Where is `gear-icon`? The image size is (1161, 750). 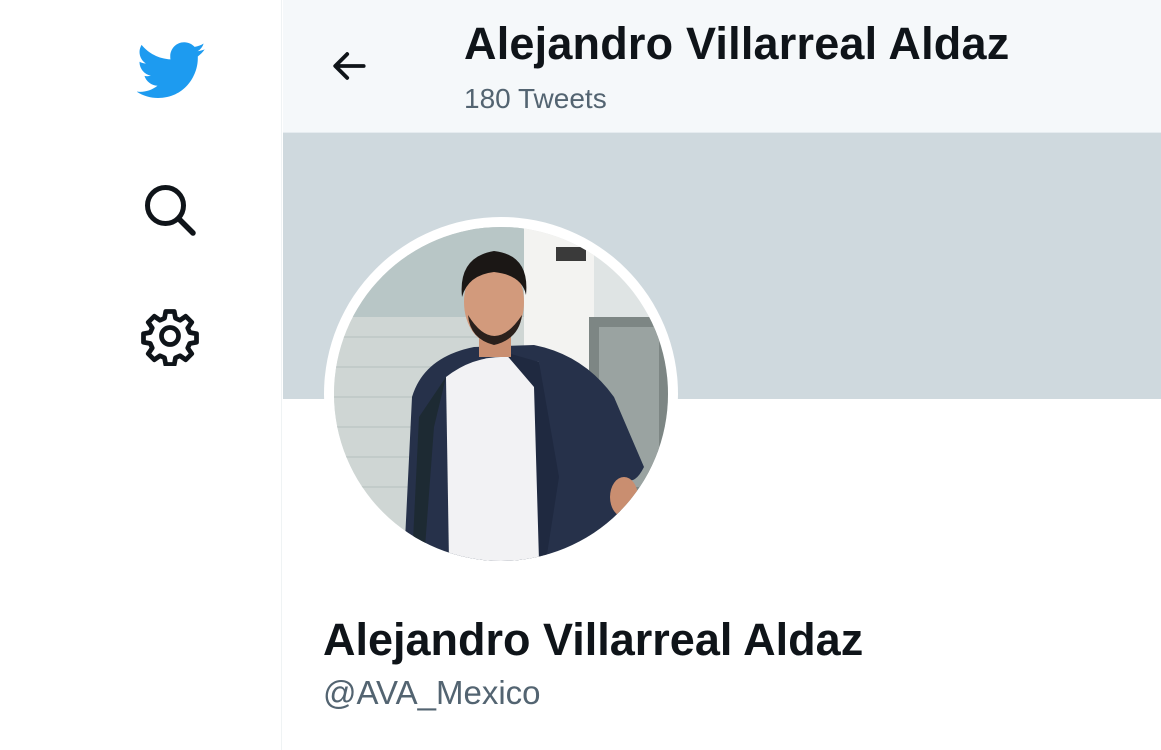
gear-icon is located at coordinates (170, 337).